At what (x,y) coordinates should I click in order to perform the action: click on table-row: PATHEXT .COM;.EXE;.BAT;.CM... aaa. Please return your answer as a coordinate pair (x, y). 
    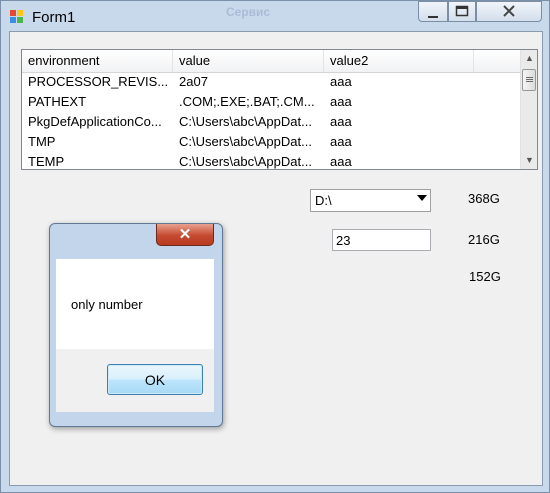
    Looking at the image, I should click on (271, 102).